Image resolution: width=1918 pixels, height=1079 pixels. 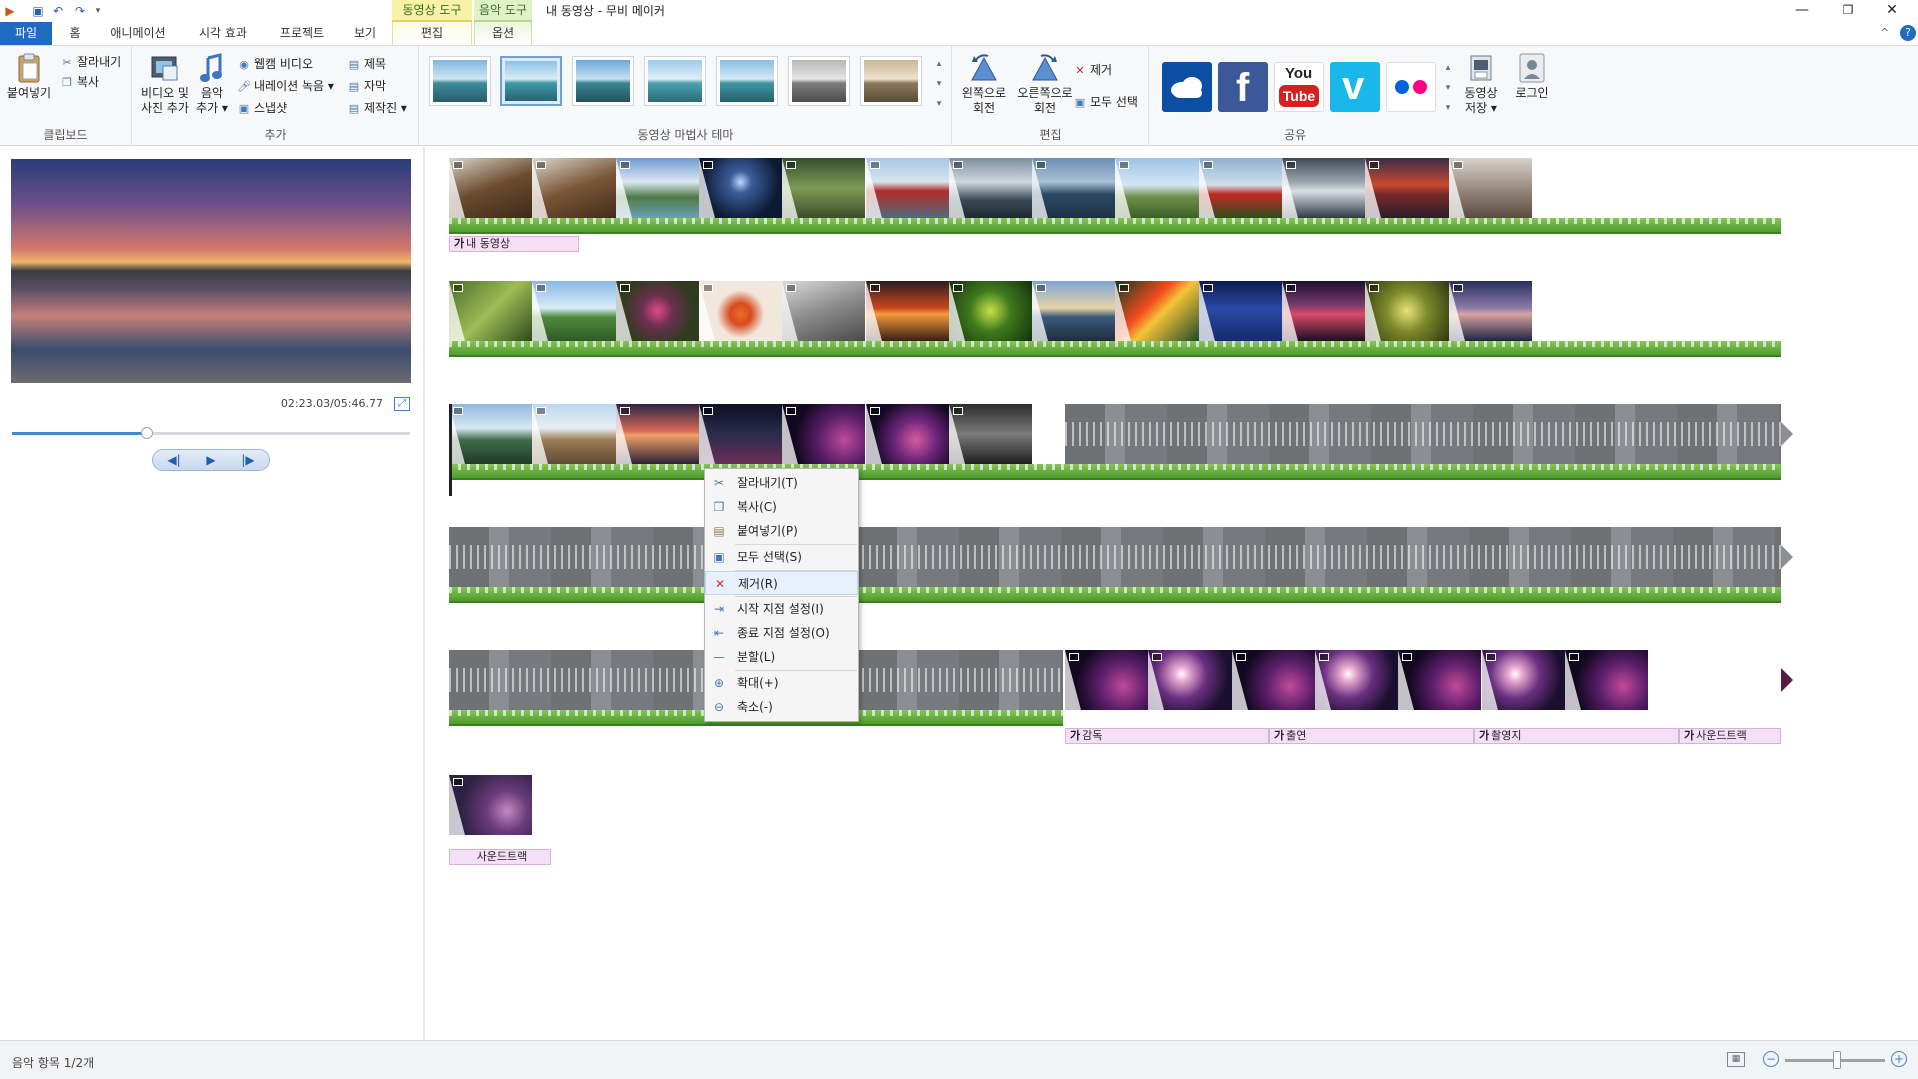 What do you see at coordinates (819, 81) in the screenshot?
I see `theme-black-white` at bounding box center [819, 81].